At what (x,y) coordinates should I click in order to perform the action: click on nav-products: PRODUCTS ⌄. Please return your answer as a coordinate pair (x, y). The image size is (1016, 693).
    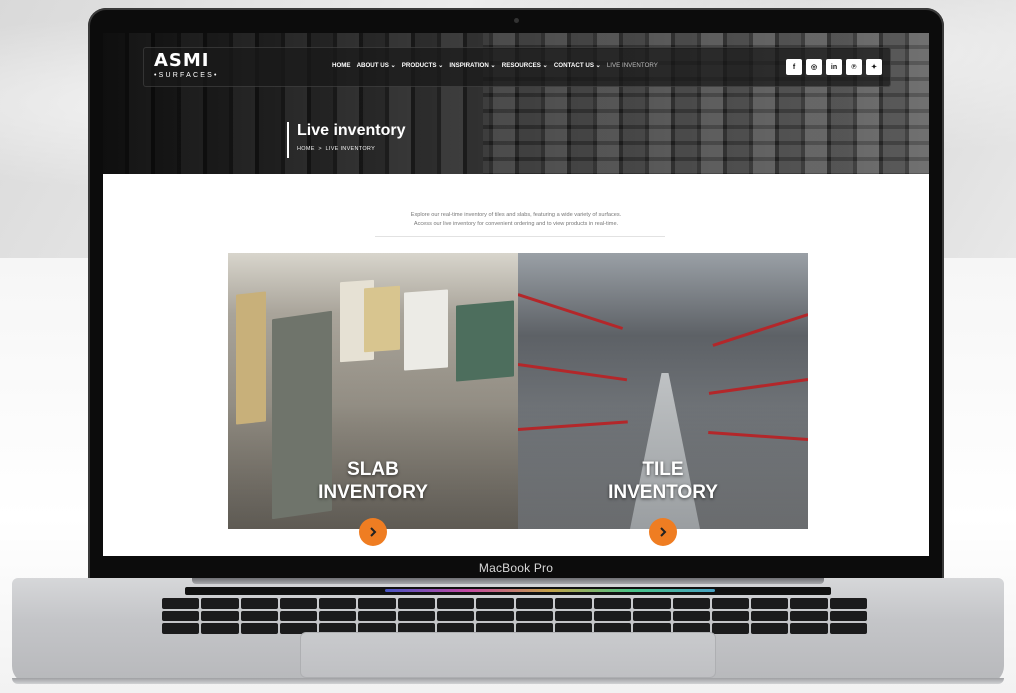
    Looking at the image, I should click on (423, 65).